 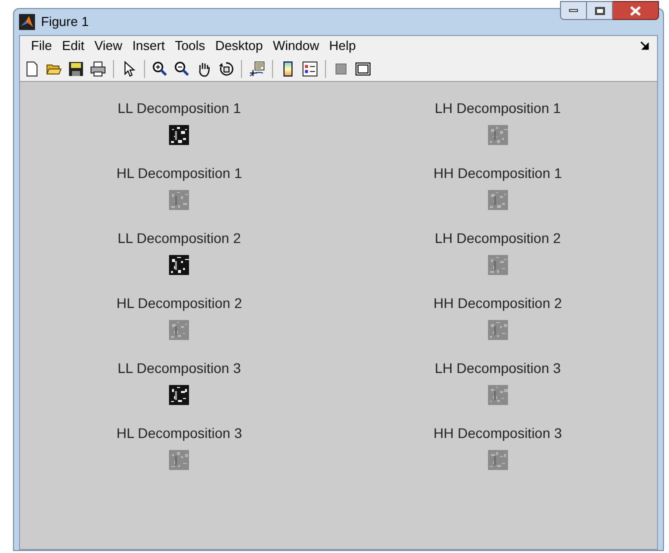 I want to click on menu-item: Tools, so click(x=190, y=46).